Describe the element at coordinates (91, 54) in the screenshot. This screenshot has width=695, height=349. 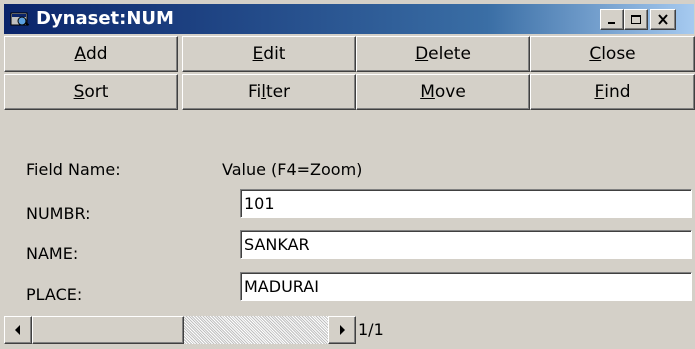
I see `add-button: Add` at that location.